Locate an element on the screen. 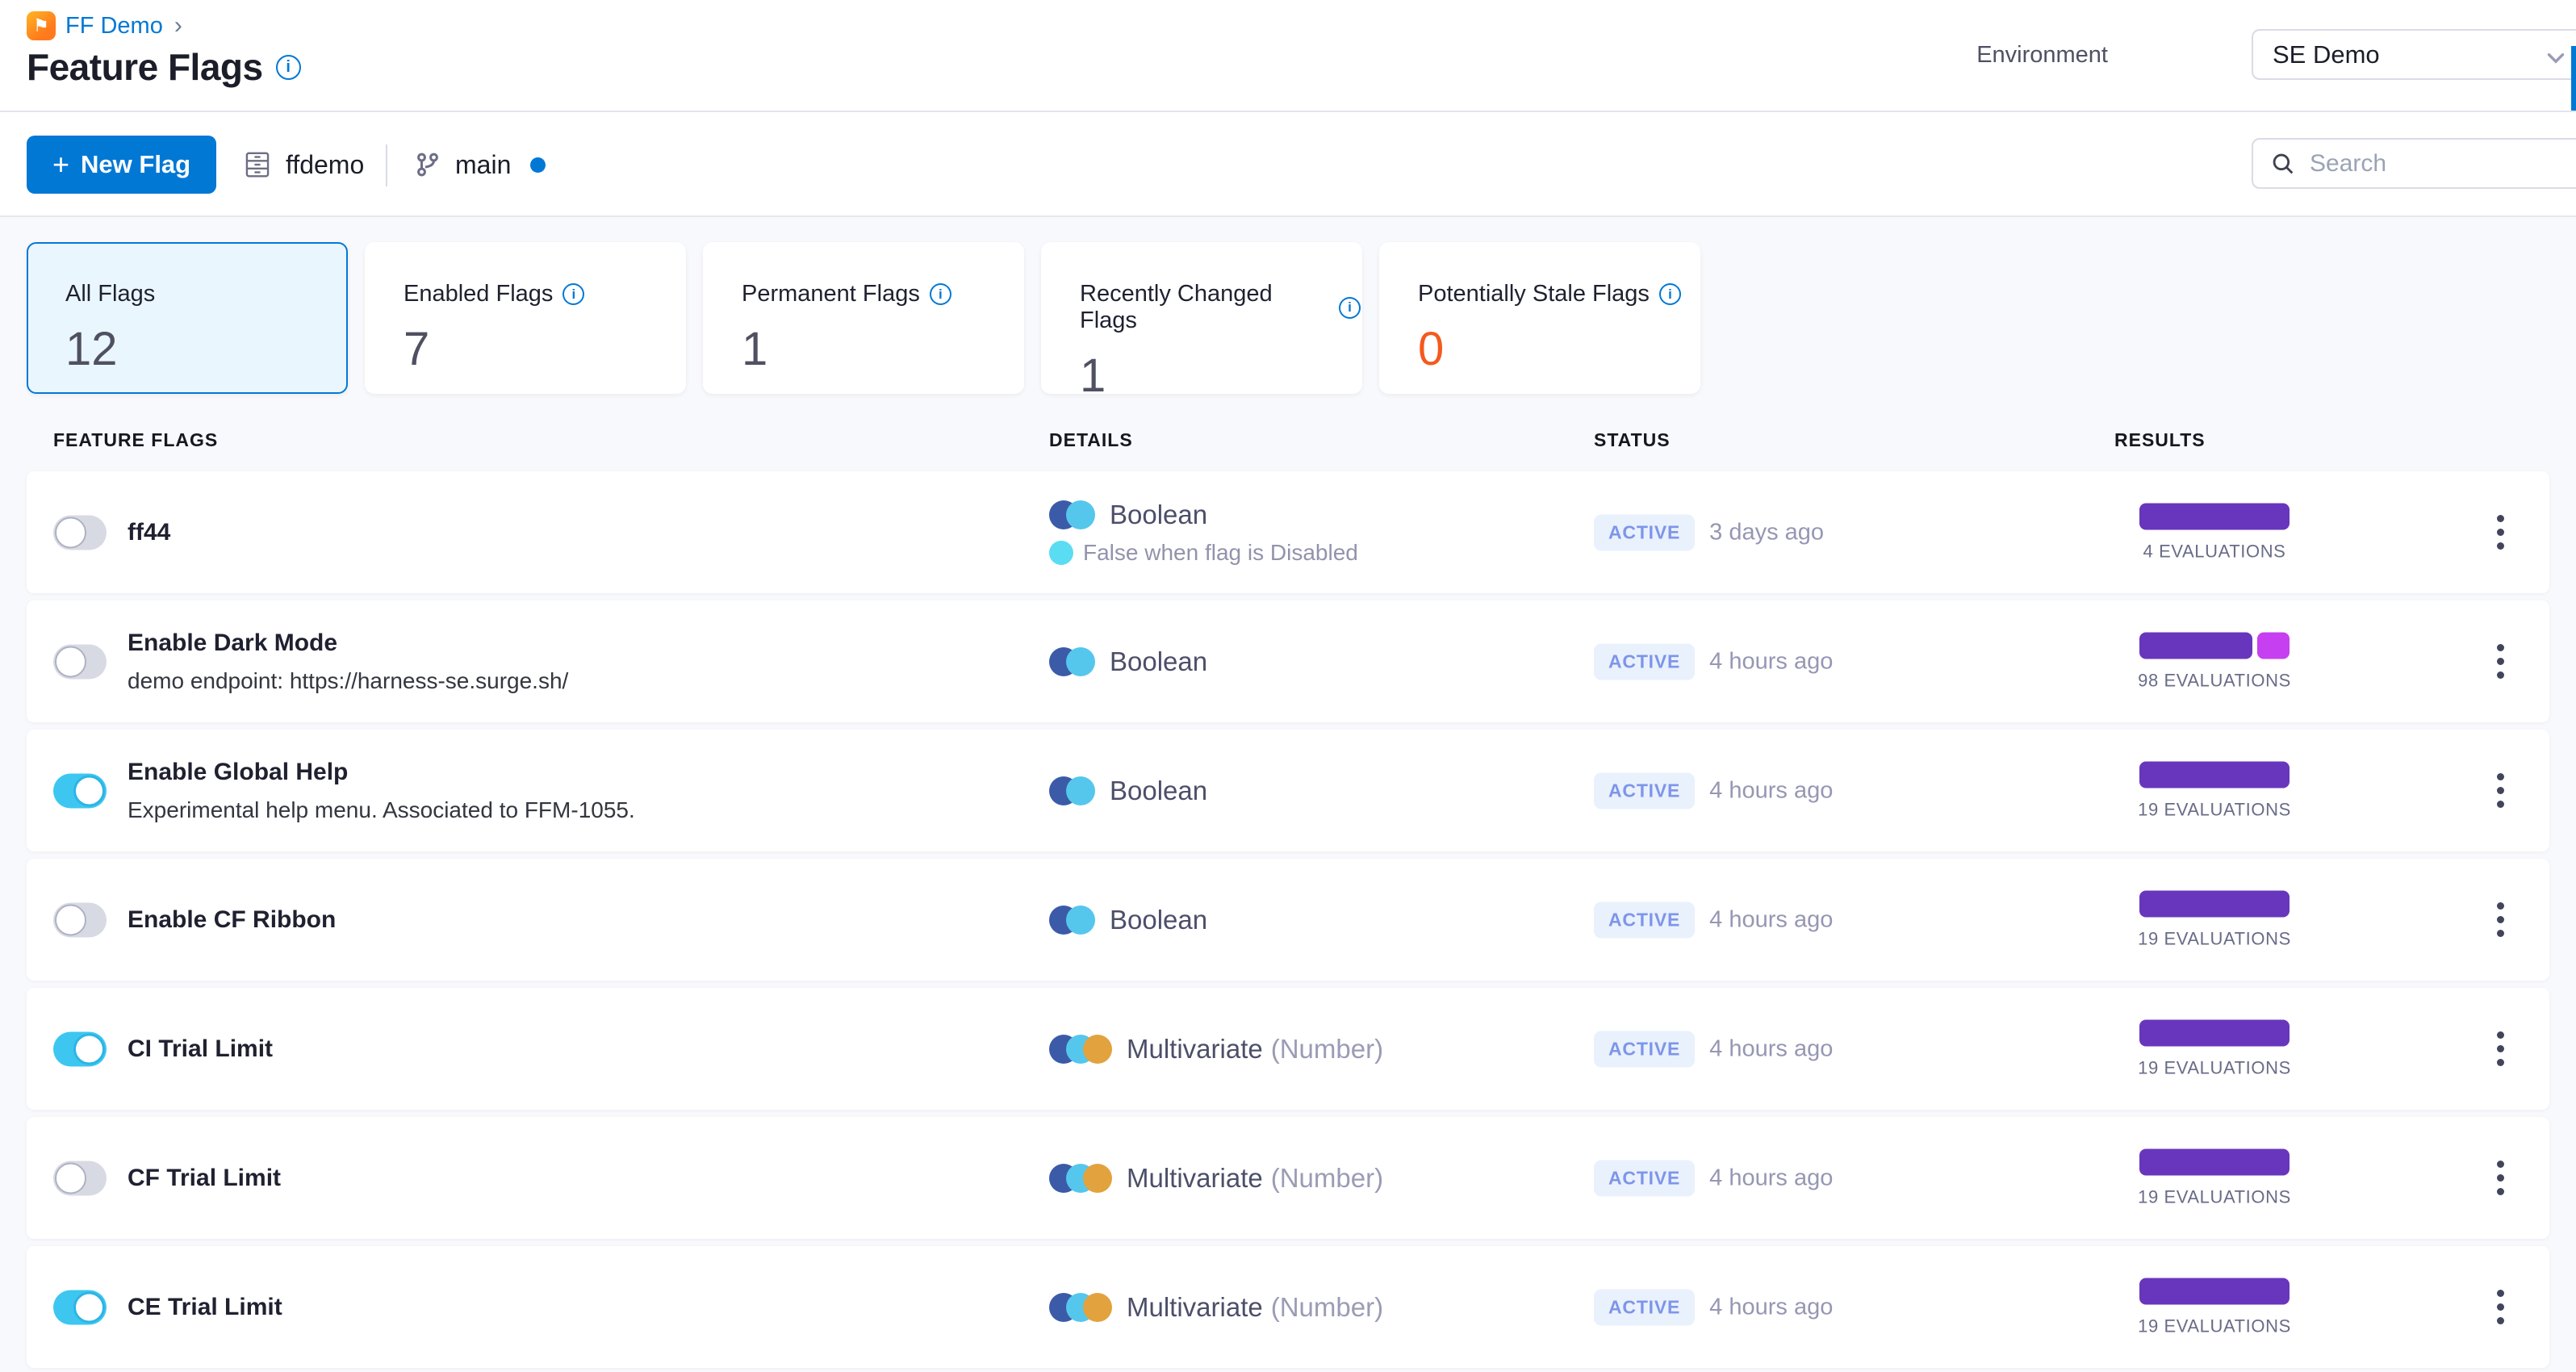 The image size is (2576, 1372). flag-name: Enable Global Help is located at coordinates (381, 772).